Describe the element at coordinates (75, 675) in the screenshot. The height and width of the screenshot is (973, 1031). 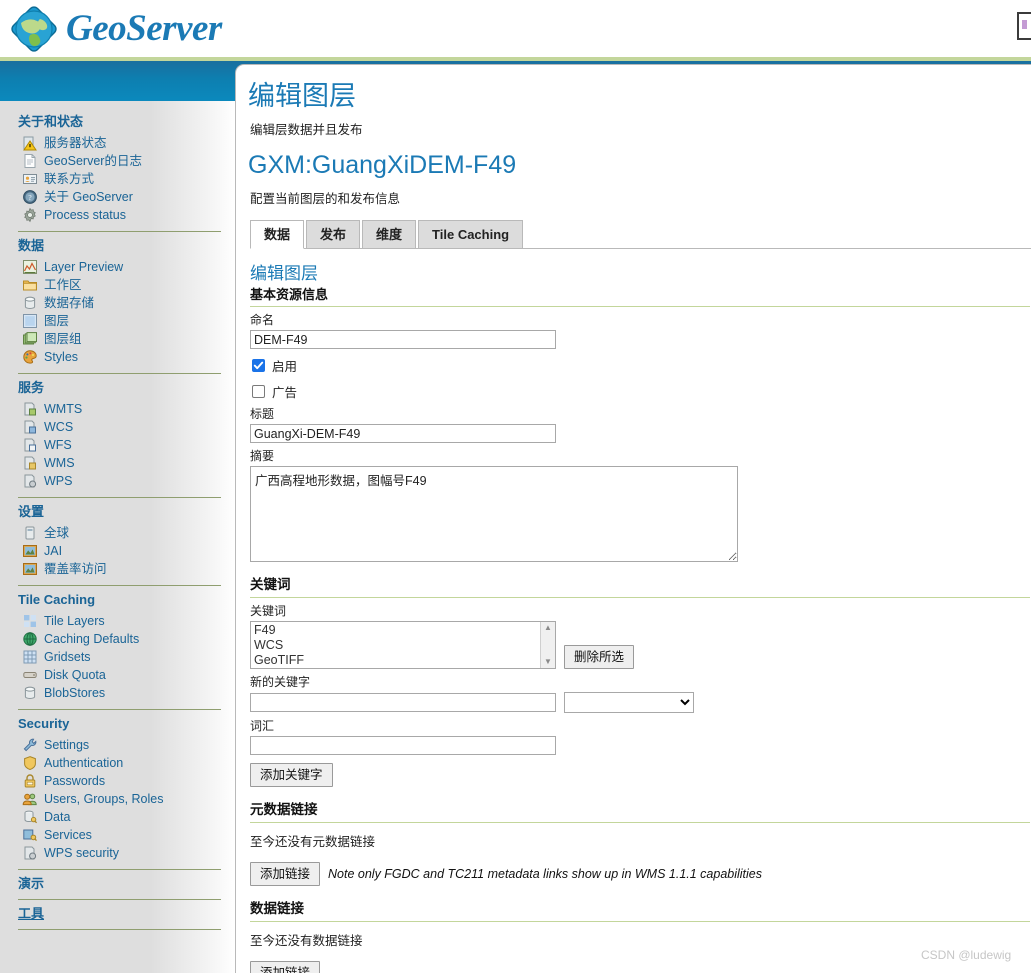
I see `sidebar-item-label: Disk Quota` at that location.